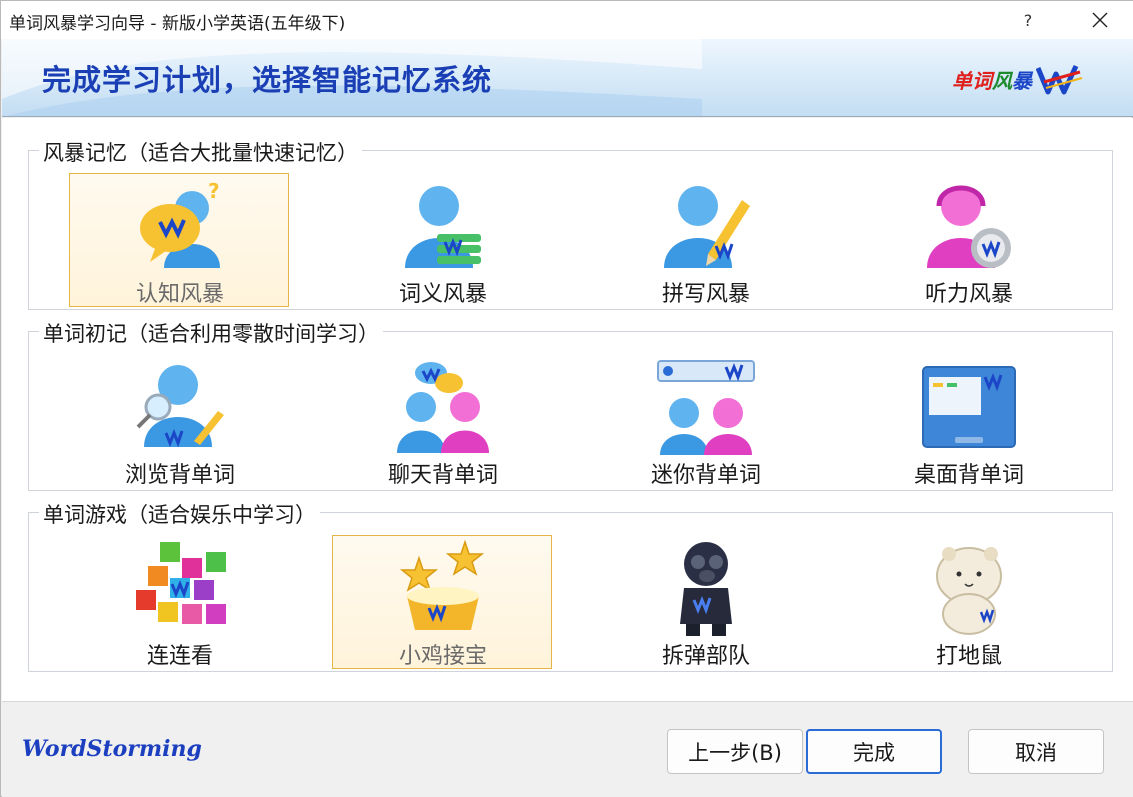 Image resolution: width=1133 pixels, height=797 pixels. I want to click on mini-icon, so click(706, 407).